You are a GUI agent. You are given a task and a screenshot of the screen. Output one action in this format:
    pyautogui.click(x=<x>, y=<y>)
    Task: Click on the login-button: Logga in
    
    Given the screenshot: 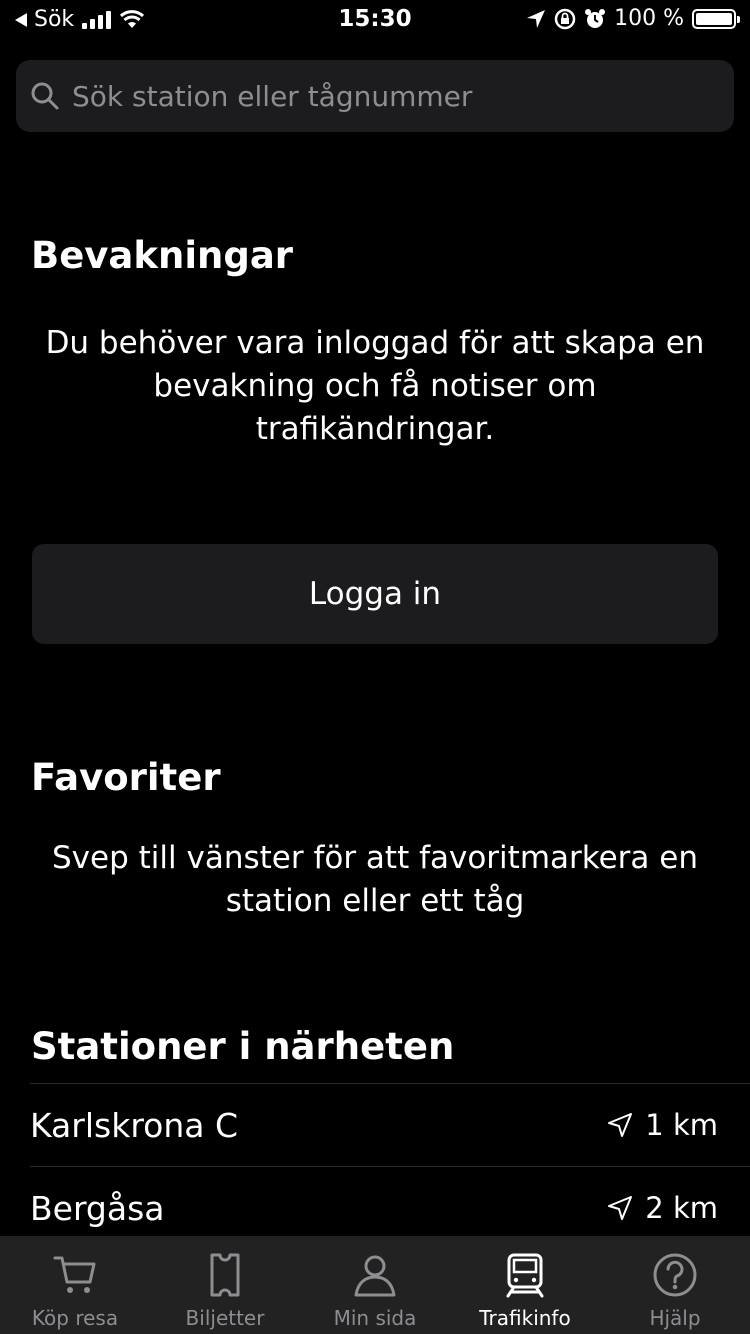 What is the action you would take?
    pyautogui.click(x=375, y=594)
    